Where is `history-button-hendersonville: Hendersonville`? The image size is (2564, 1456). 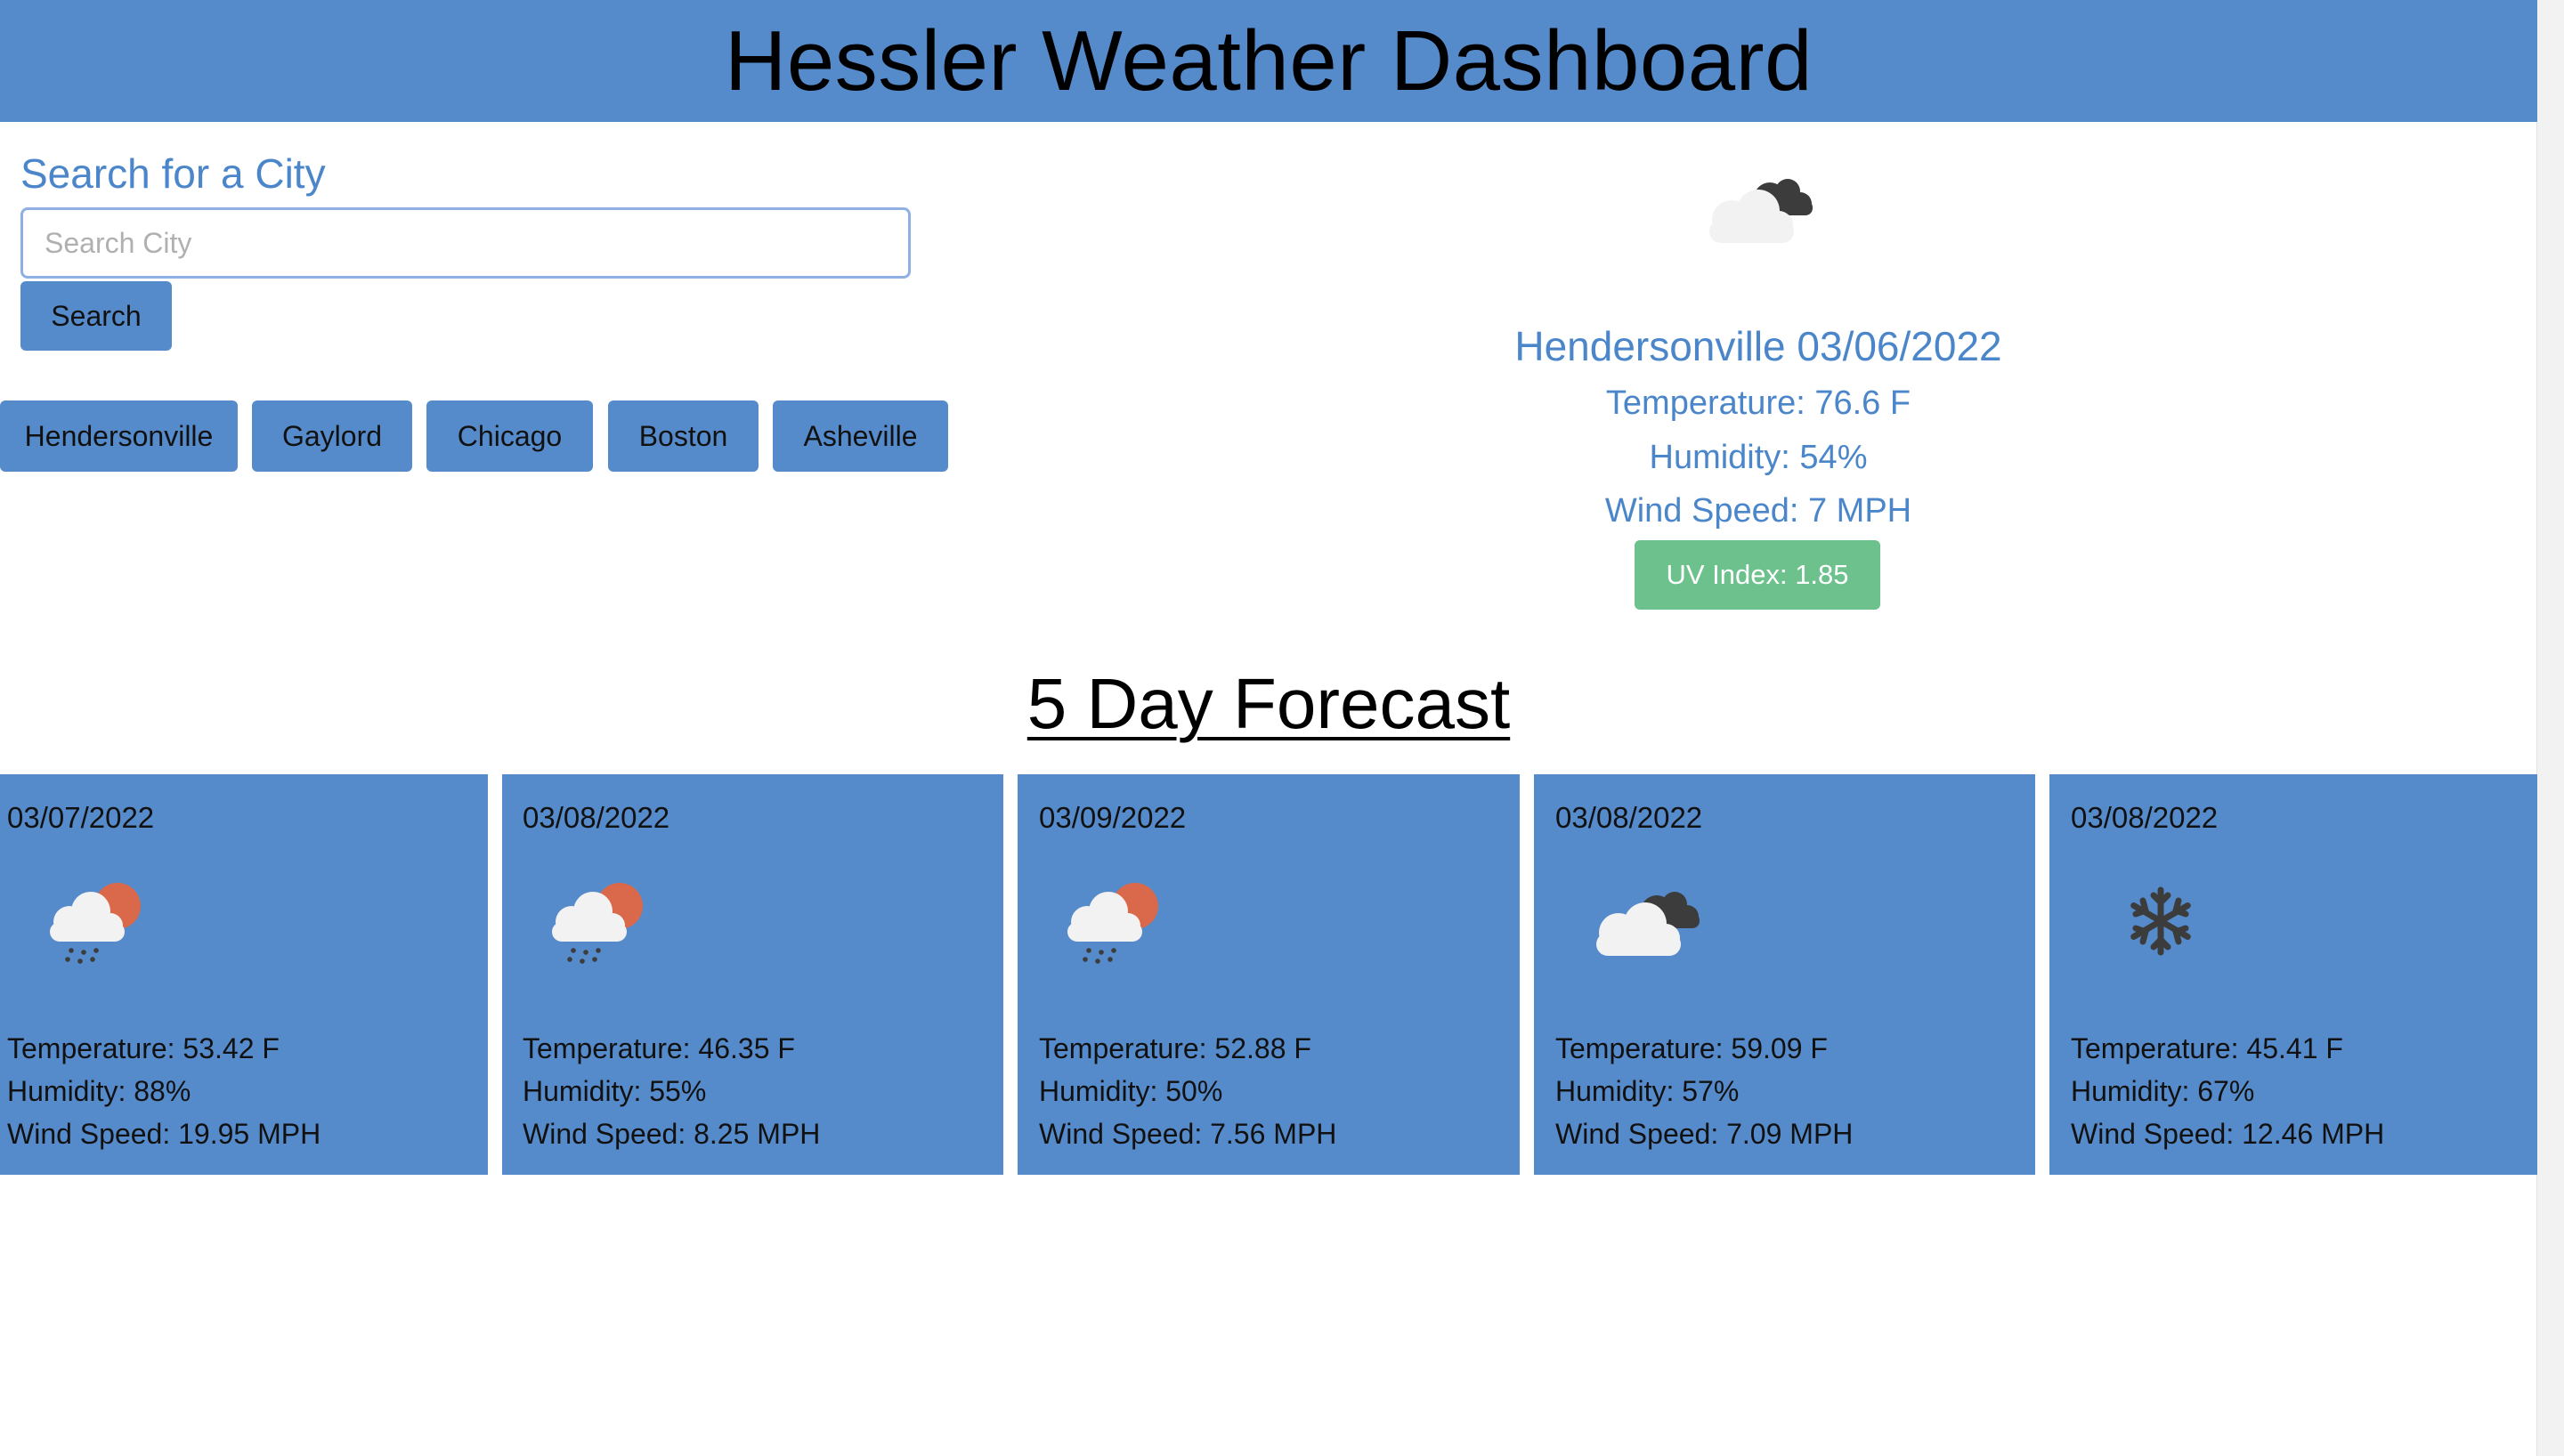
history-button-hendersonville: Hendersonville is located at coordinates (119, 436).